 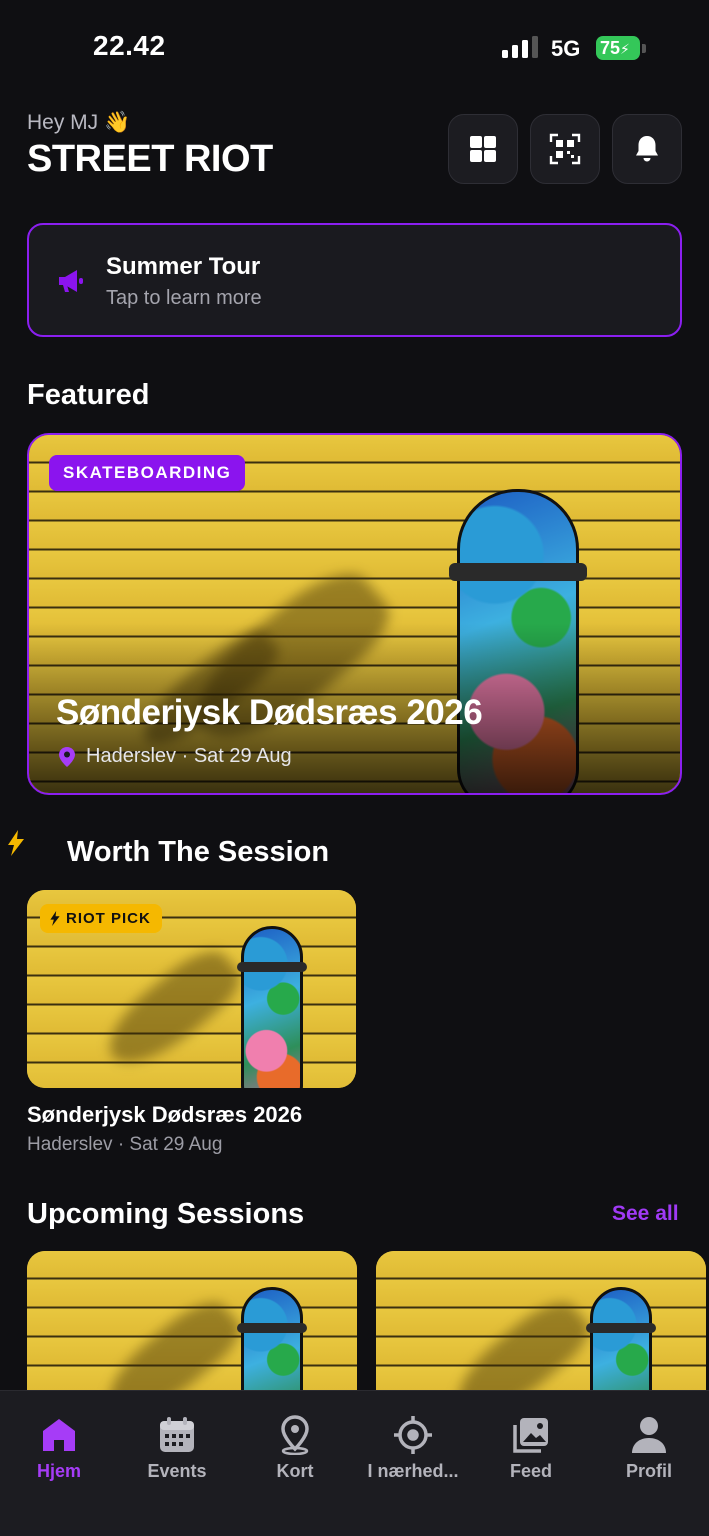 I want to click on person-icon, so click(x=649, y=1435).